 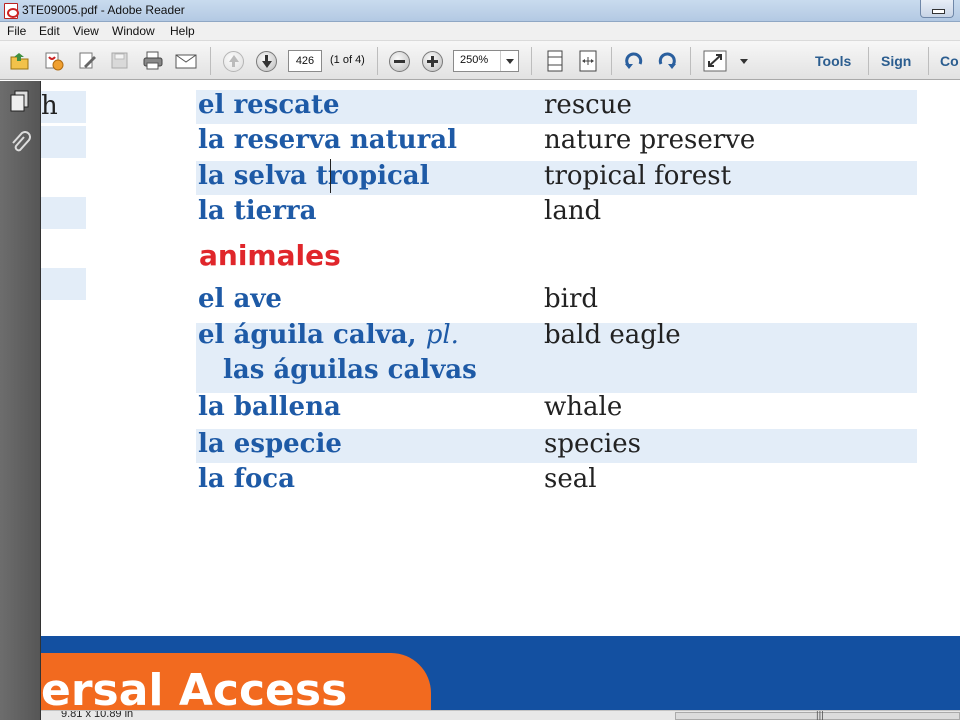 What do you see at coordinates (570, 479) in the screenshot?
I see `english-term: seal` at bounding box center [570, 479].